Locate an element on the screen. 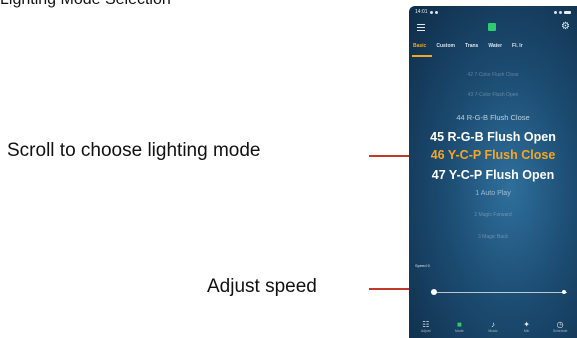 This screenshot has height=338, width=577. app-bar: ⚙ is located at coordinates (493, 28).